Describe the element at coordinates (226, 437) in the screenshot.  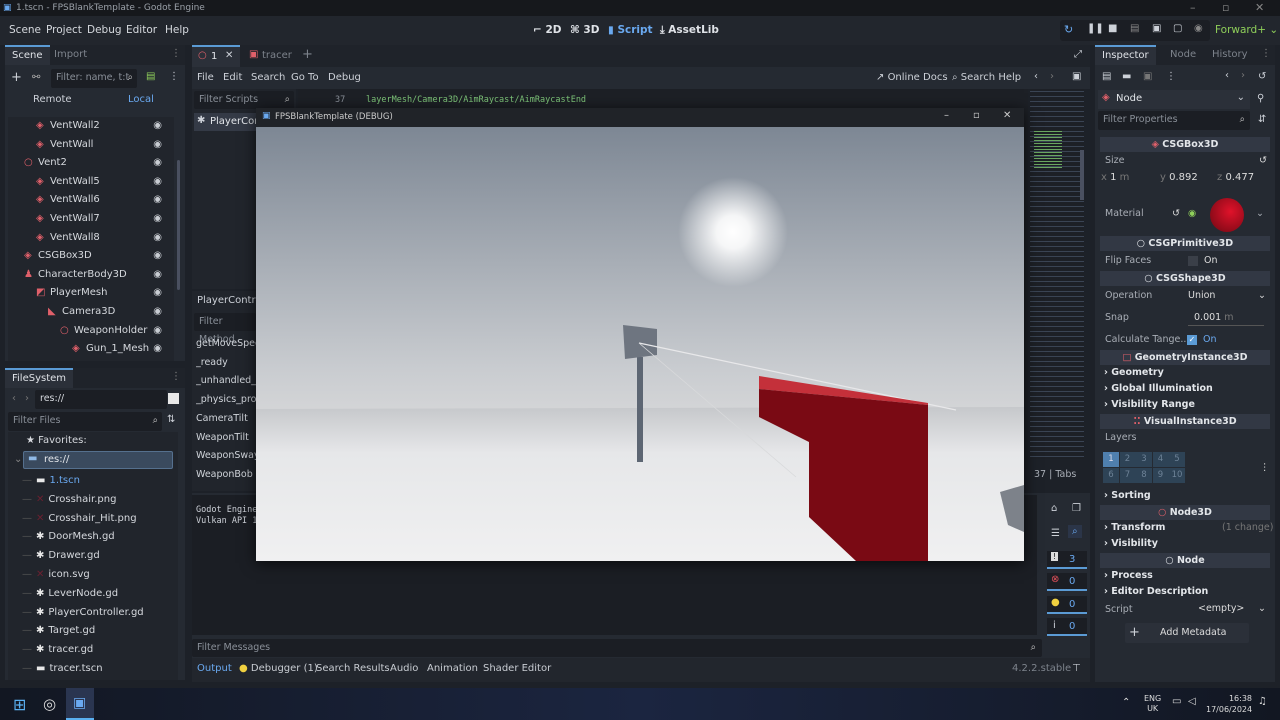
I see `method-item: WeaponTilt` at that location.